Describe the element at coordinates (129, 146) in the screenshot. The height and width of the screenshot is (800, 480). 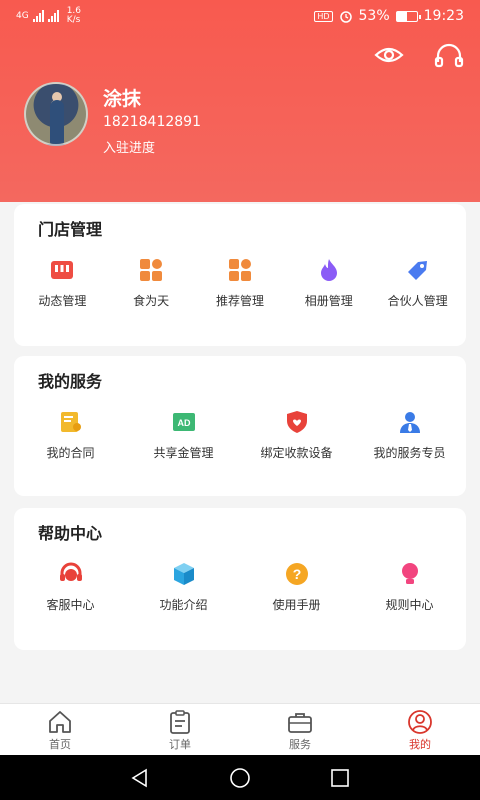
I see `onboarding-progress-link: 入驻进度` at that location.